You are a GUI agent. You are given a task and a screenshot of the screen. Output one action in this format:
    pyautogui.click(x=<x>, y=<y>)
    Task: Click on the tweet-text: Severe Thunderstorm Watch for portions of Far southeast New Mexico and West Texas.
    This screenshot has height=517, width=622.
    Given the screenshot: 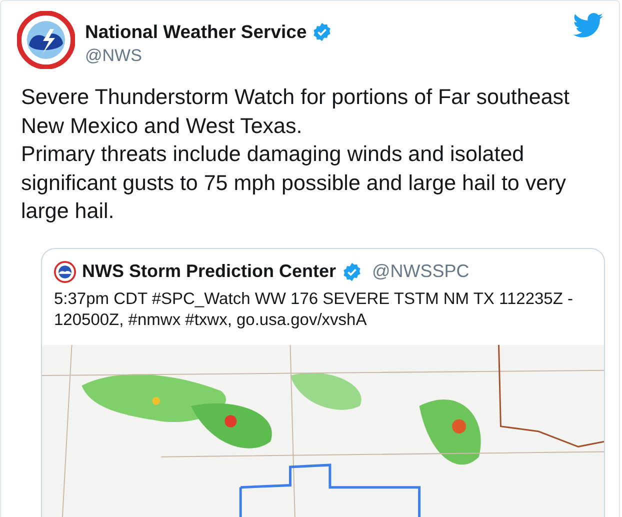 What is the action you would take?
    pyautogui.click(x=296, y=112)
    